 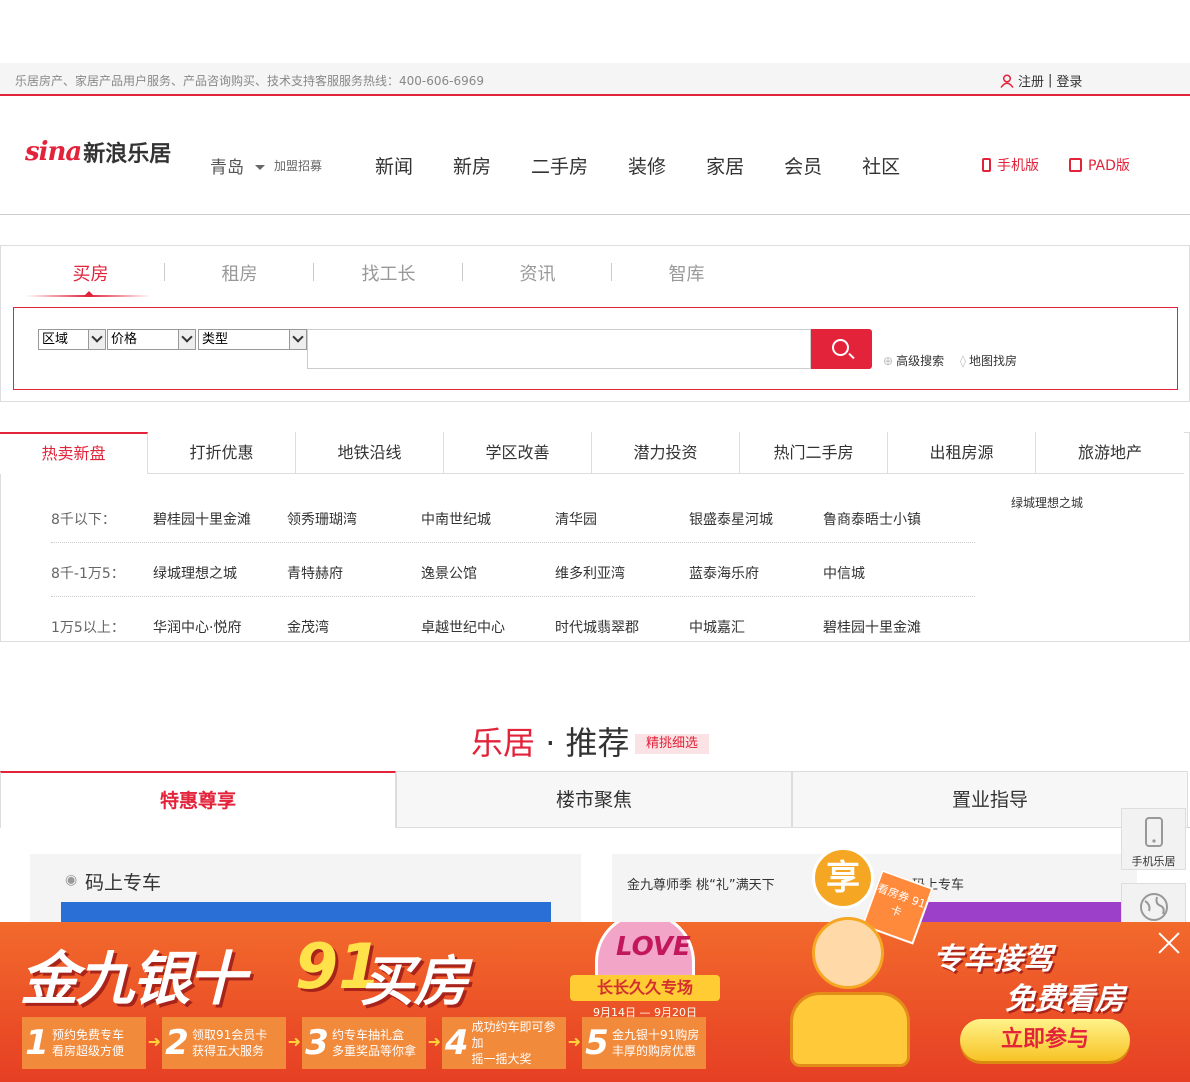 I want to click on nav-item-home: 家居, so click(x=725, y=165).